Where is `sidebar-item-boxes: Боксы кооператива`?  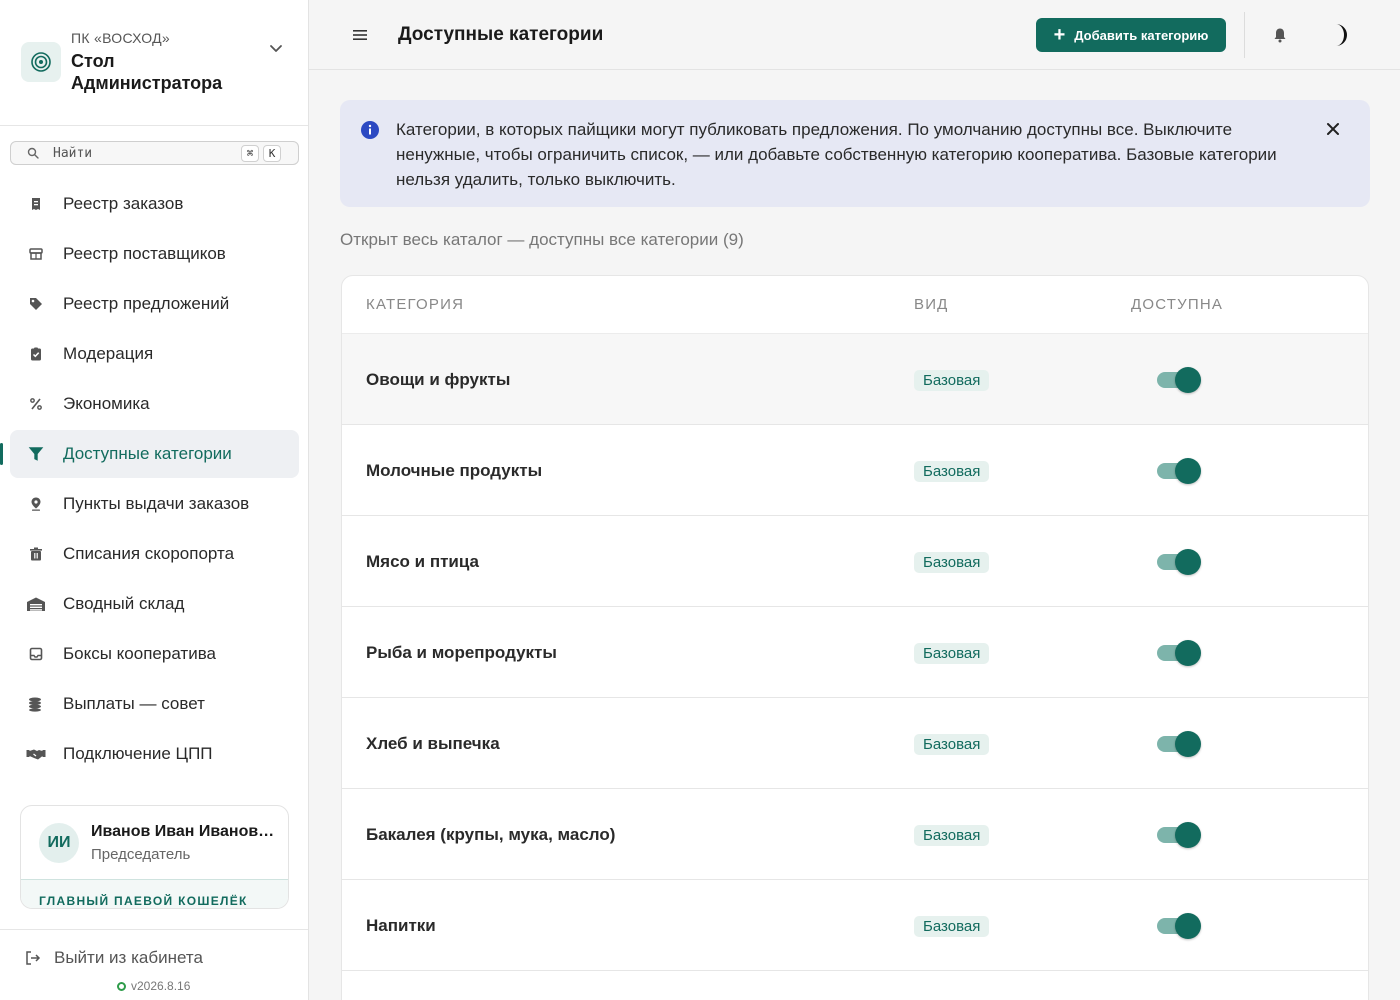
sidebar-item-boxes: Боксы кооператива is located at coordinates (154, 654).